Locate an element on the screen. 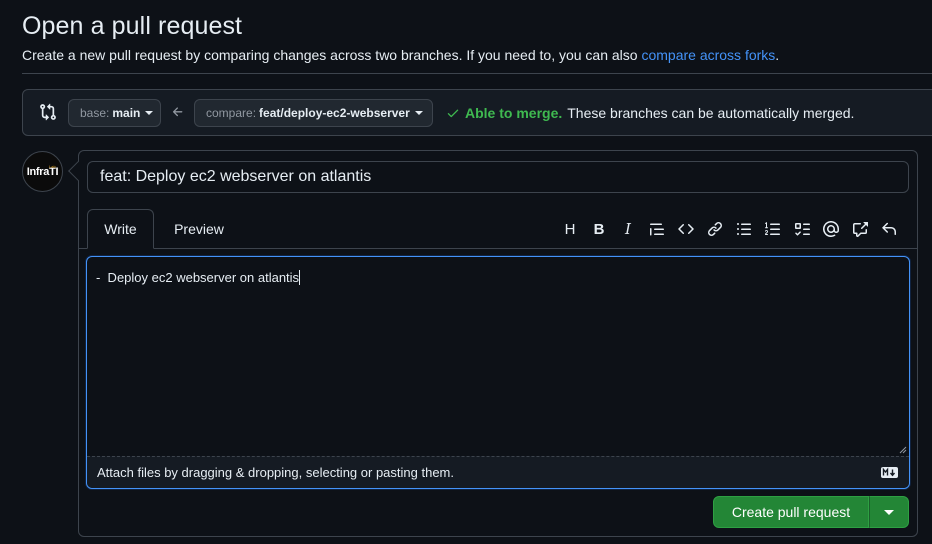 The image size is (932, 544). bold-button: B is located at coordinates (599, 229).